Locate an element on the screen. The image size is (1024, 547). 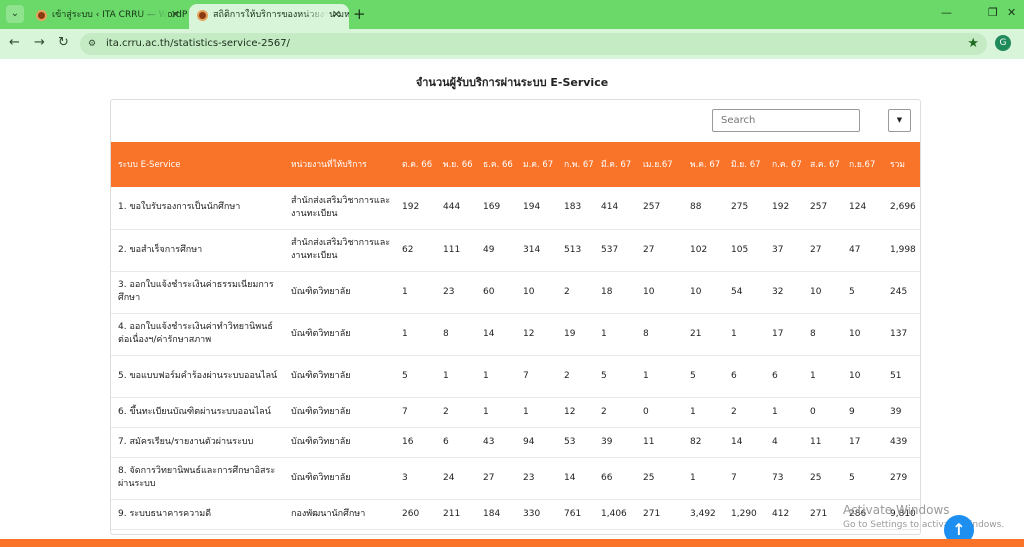
count-cell: 537 is located at coordinates (615, 250).